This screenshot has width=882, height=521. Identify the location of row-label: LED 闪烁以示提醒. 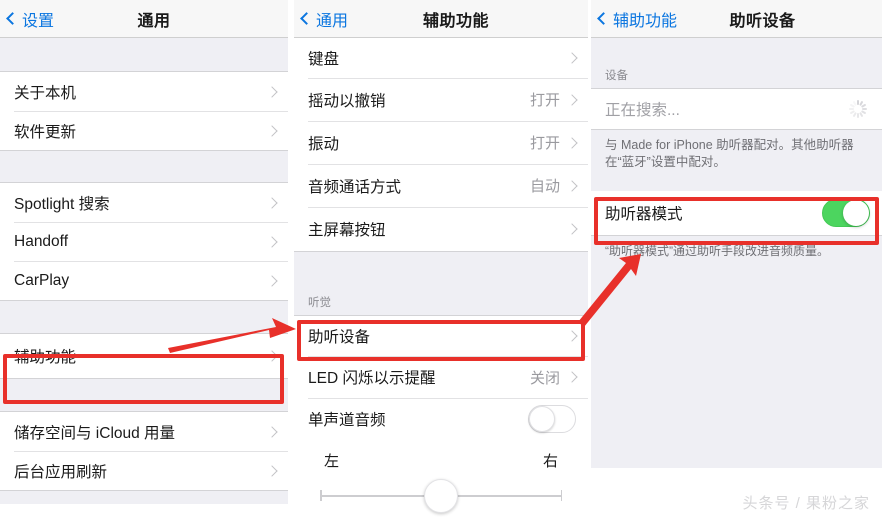
(372, 378).